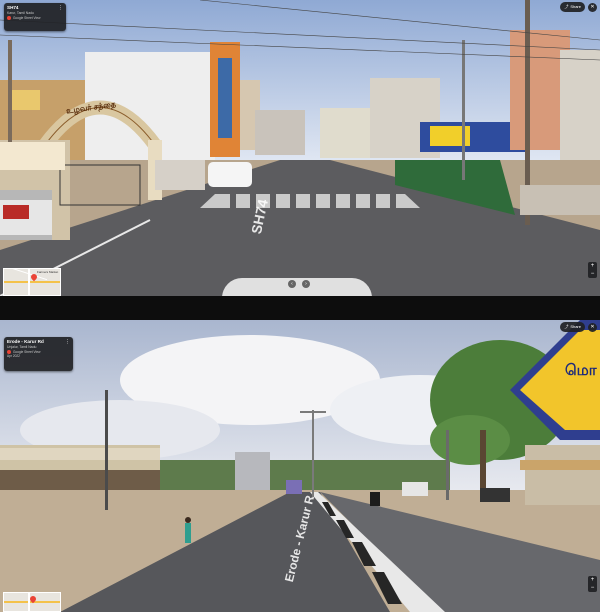  Describe the element at coordinates (581, 370) in the screenshot. I see `shop-sign-text: மொ` at that location.